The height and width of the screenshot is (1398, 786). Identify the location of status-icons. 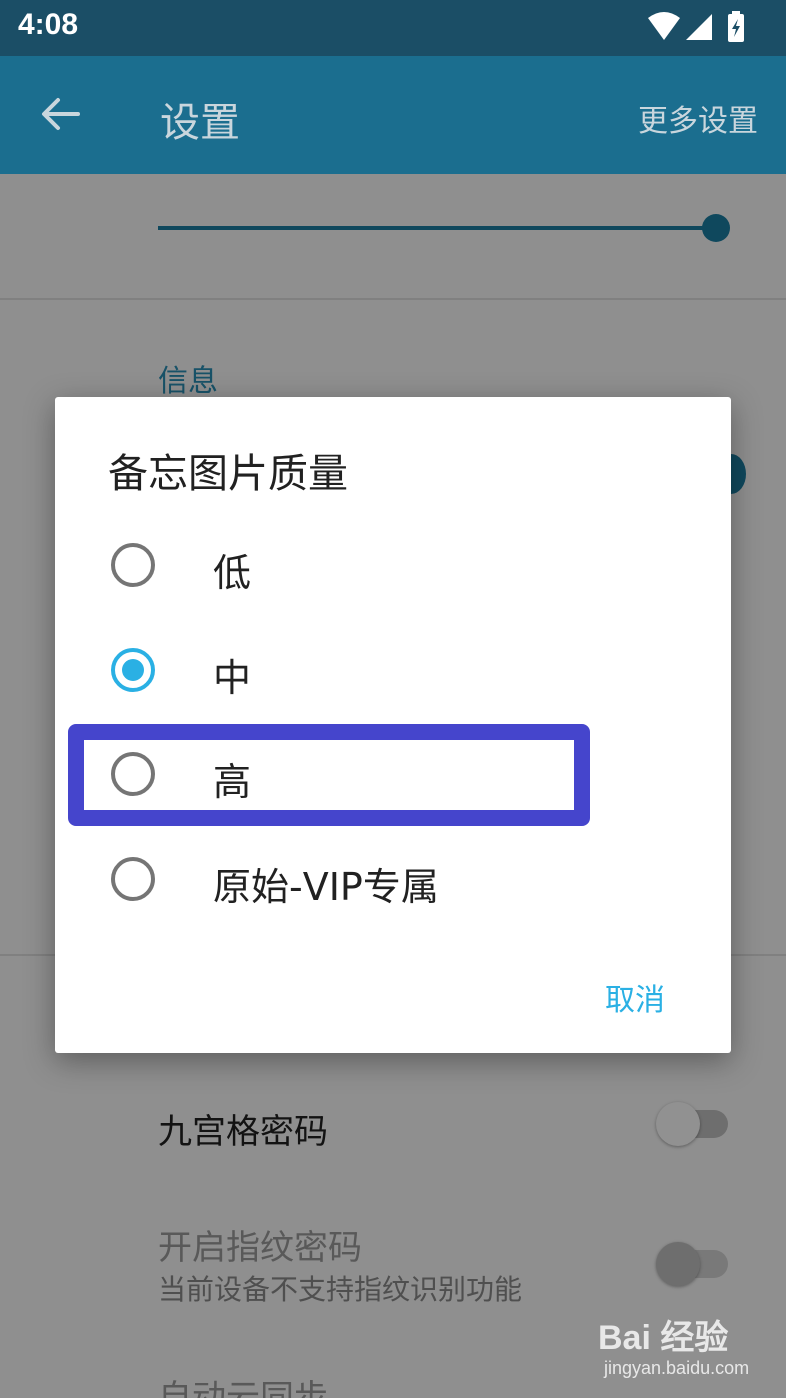
(696, 26).